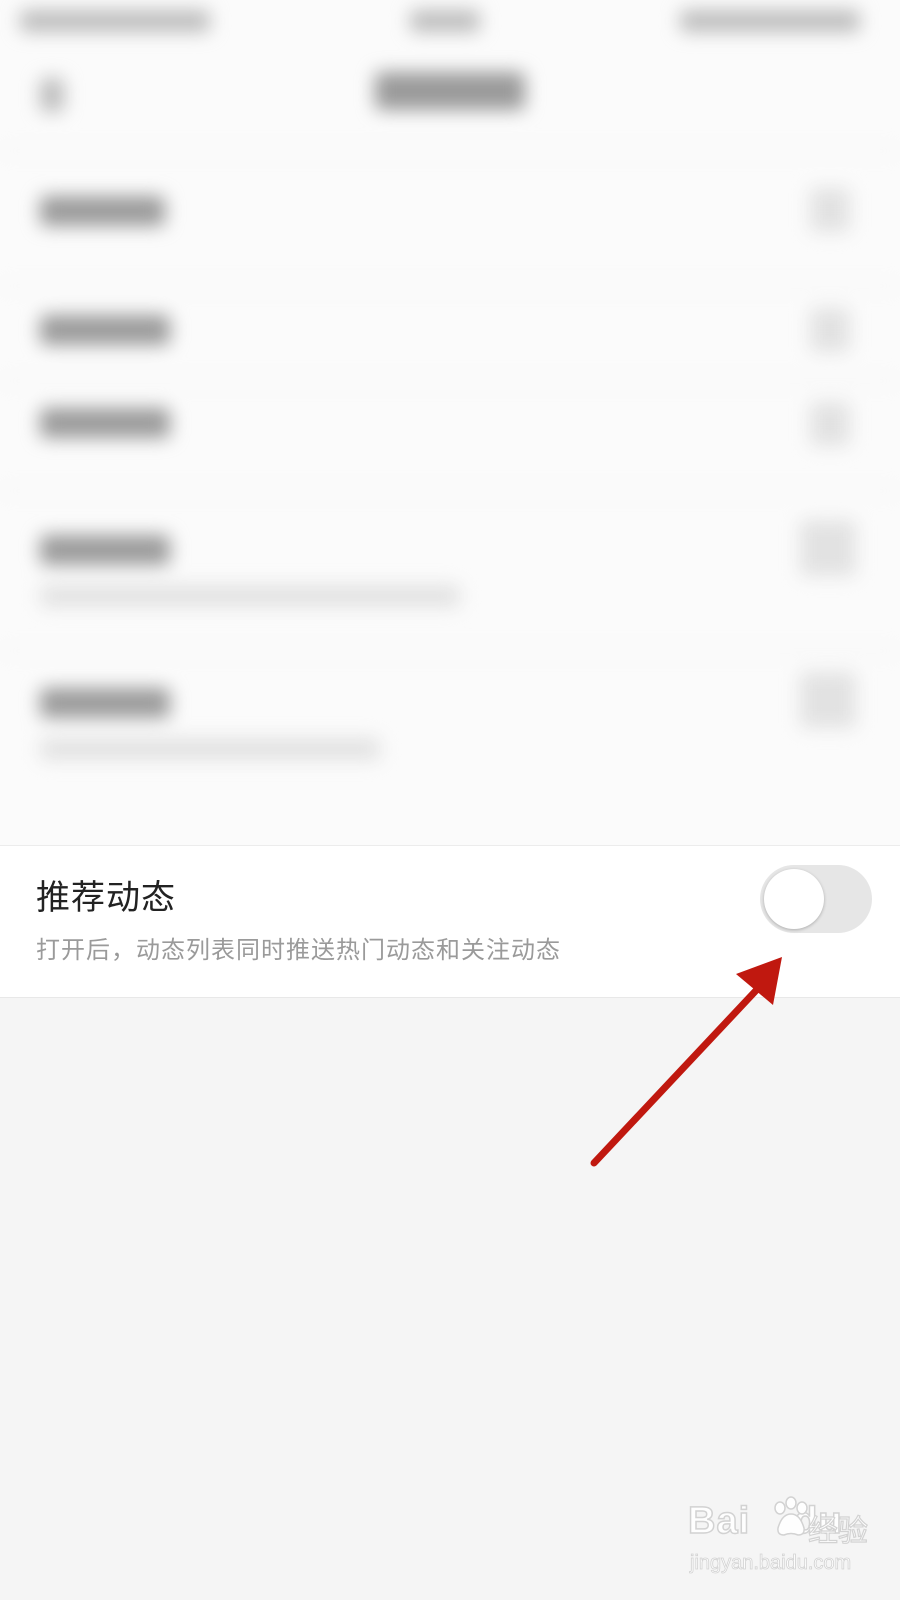 This screenshot has width=900, height=1600. I want to click on row-2-control, so click(830, 330).